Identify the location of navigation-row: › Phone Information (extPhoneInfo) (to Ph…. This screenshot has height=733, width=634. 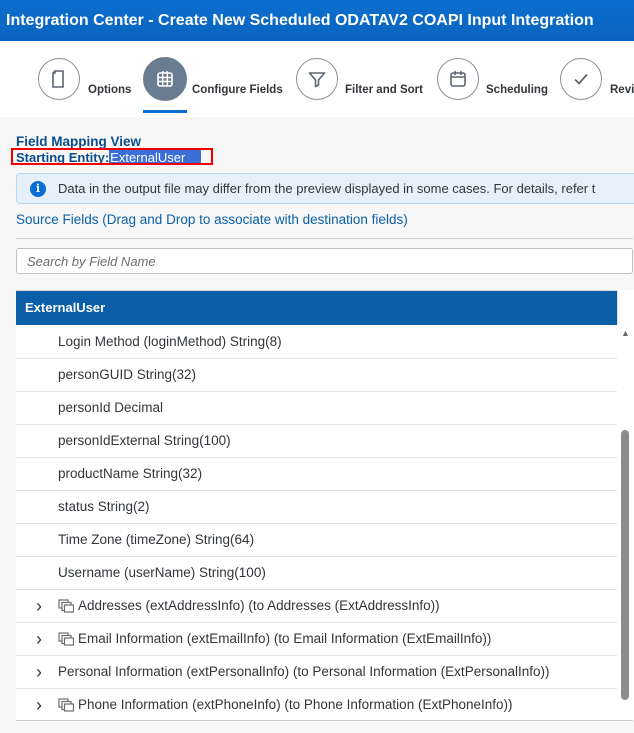
(316, 705).